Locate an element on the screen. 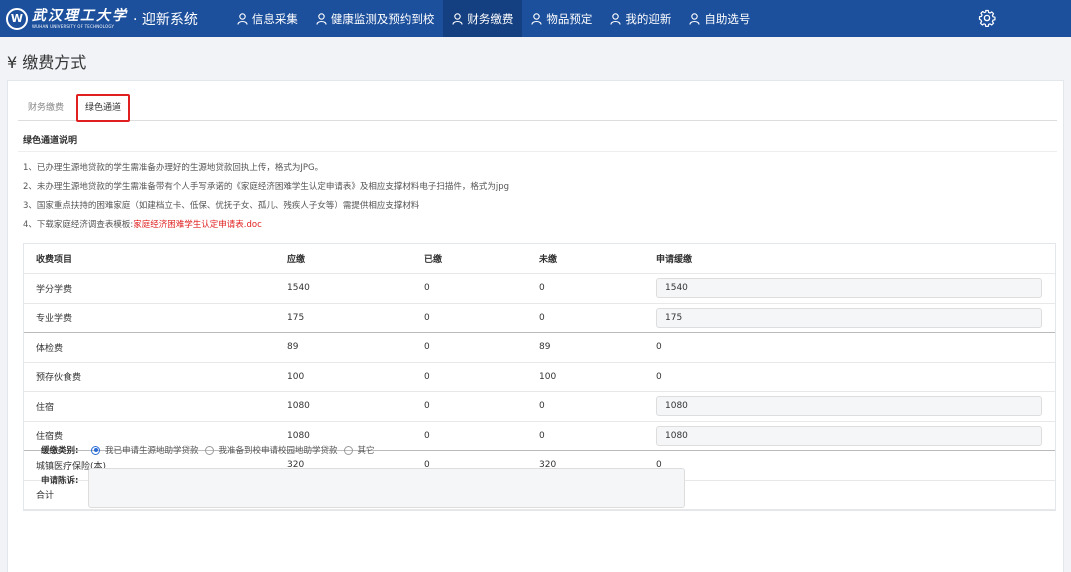  main-nav: 信息采集 健康监测及预约到校 财务缴费 物品预定 我的迎新 自助选号 is located at coordinates (494, 18).